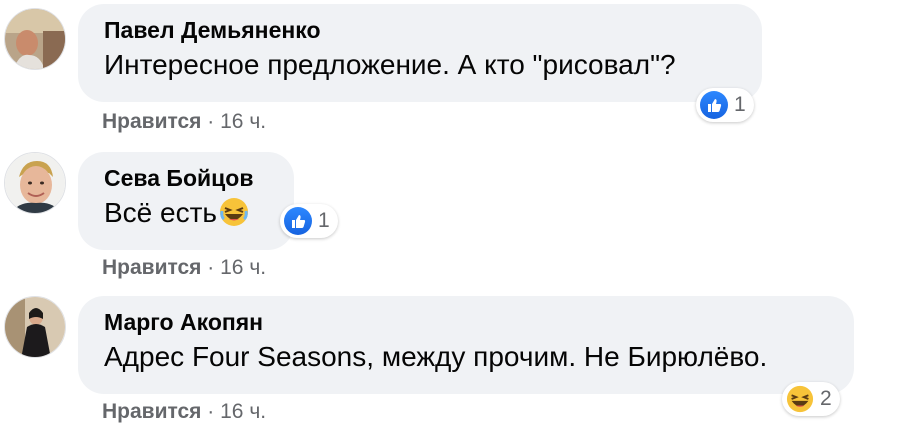  What do you see at coordinates (186, 178) in the screenshot?
I see `author-name: Сева Бойцов` at bounding box center [186, 178].